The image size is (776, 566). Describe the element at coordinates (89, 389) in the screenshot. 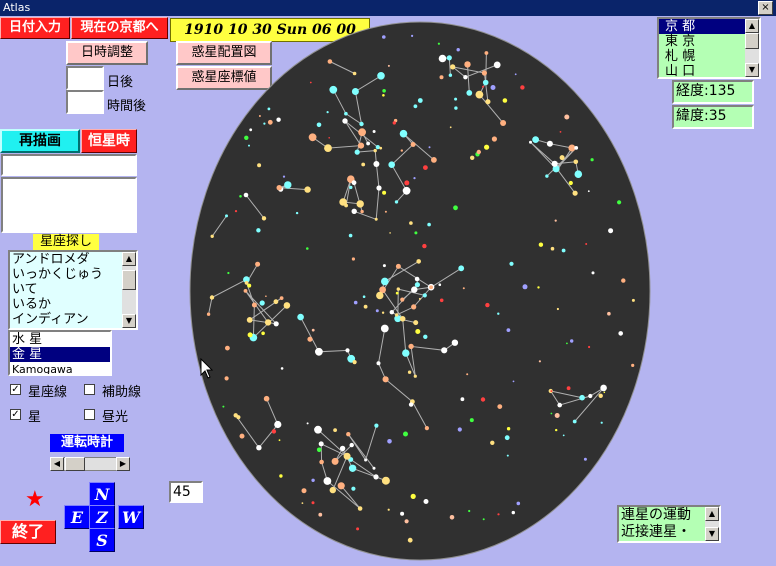

I see `aux-lines-checkbox` at that location.